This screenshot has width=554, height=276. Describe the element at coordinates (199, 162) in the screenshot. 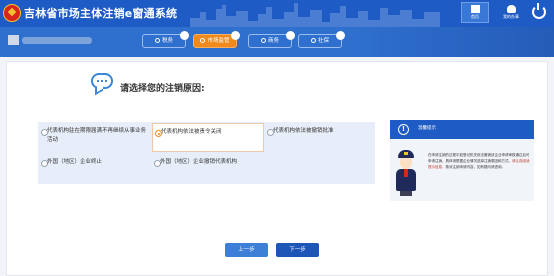

I see `reason-option-text: 外国（地区）企业撤销代表机构` at that location.